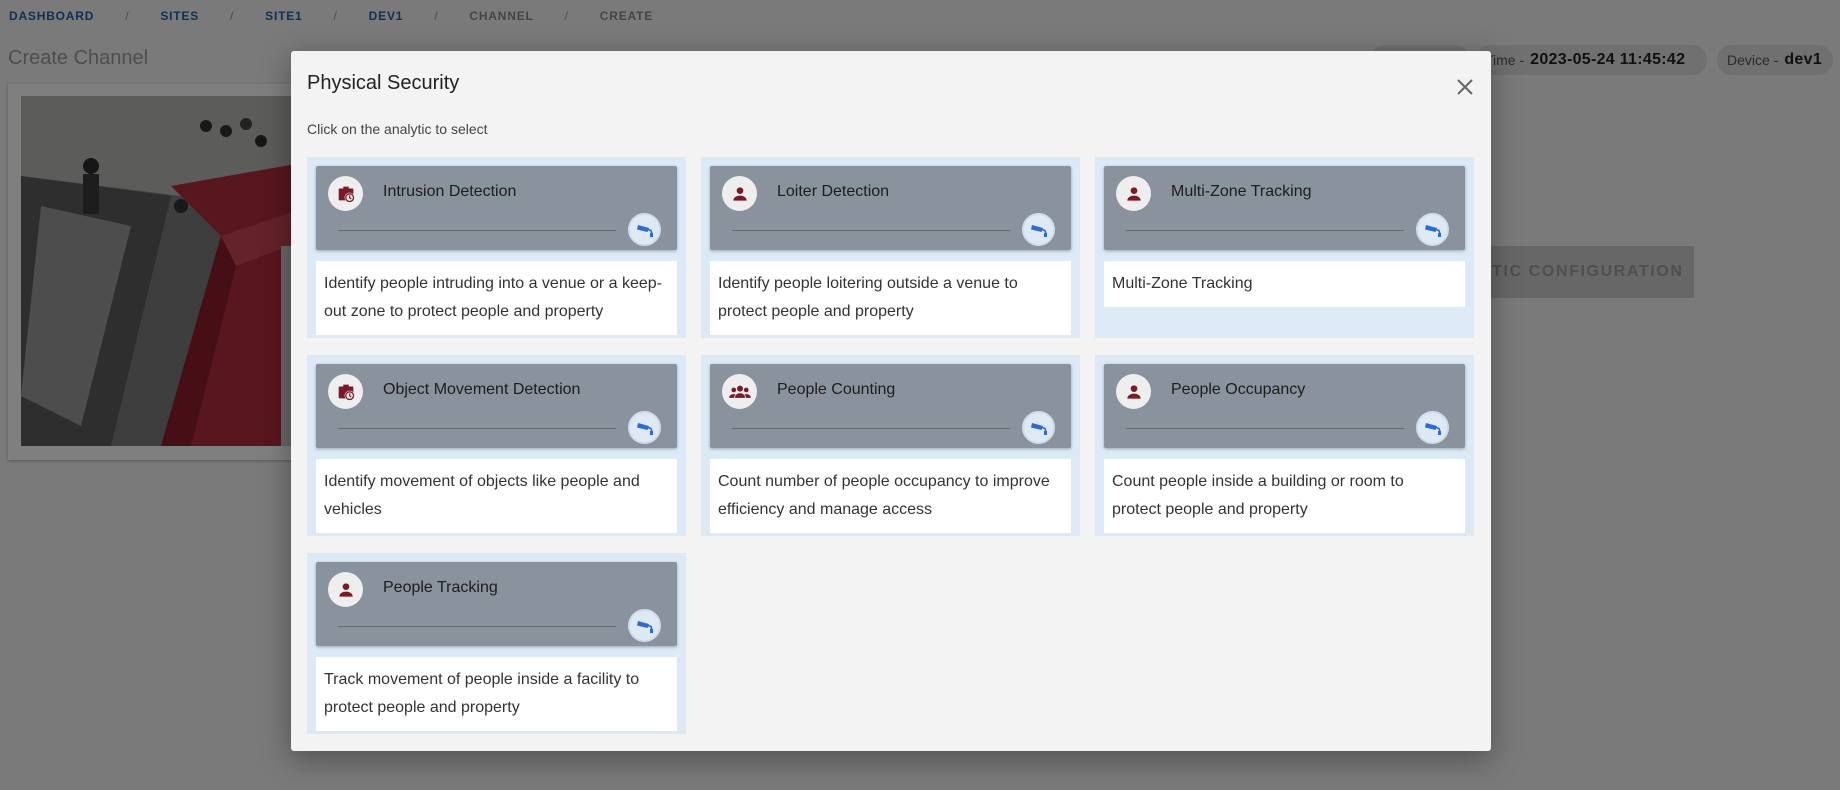  What do you see at coordinates (1284, 208) in the screenshot?
I see `card-header: Multi-Zone Tracking` at bounding box center [1284, 208].